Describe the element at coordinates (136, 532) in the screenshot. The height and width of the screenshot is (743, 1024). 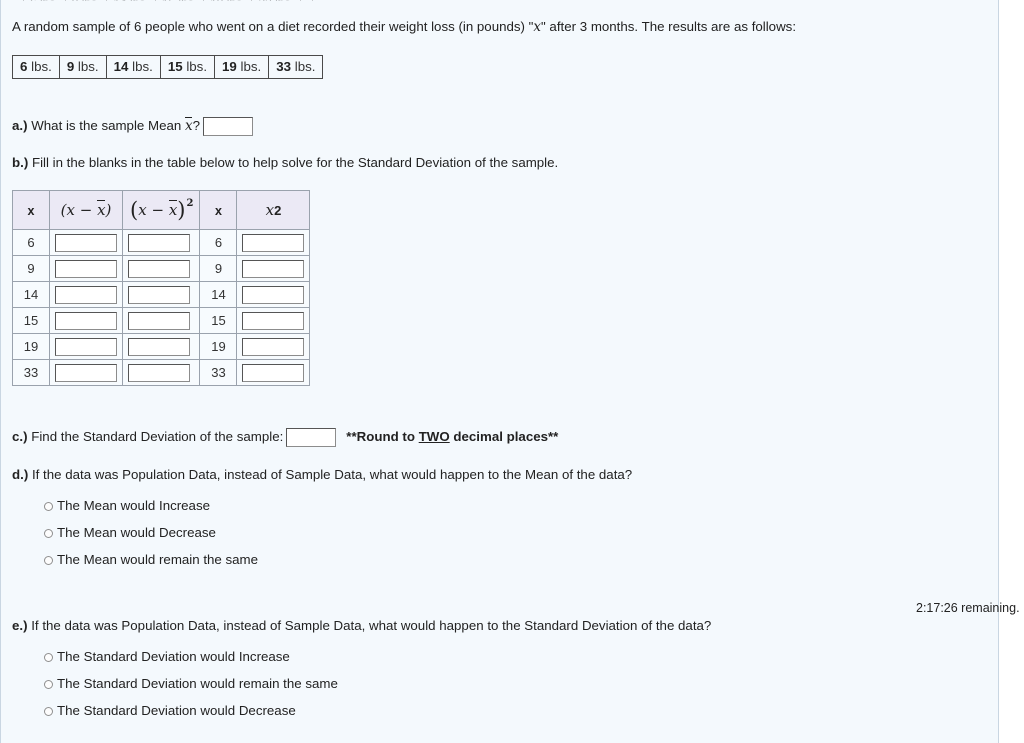
I see `option-d-2-label: The Mean would Decrease` at that location.